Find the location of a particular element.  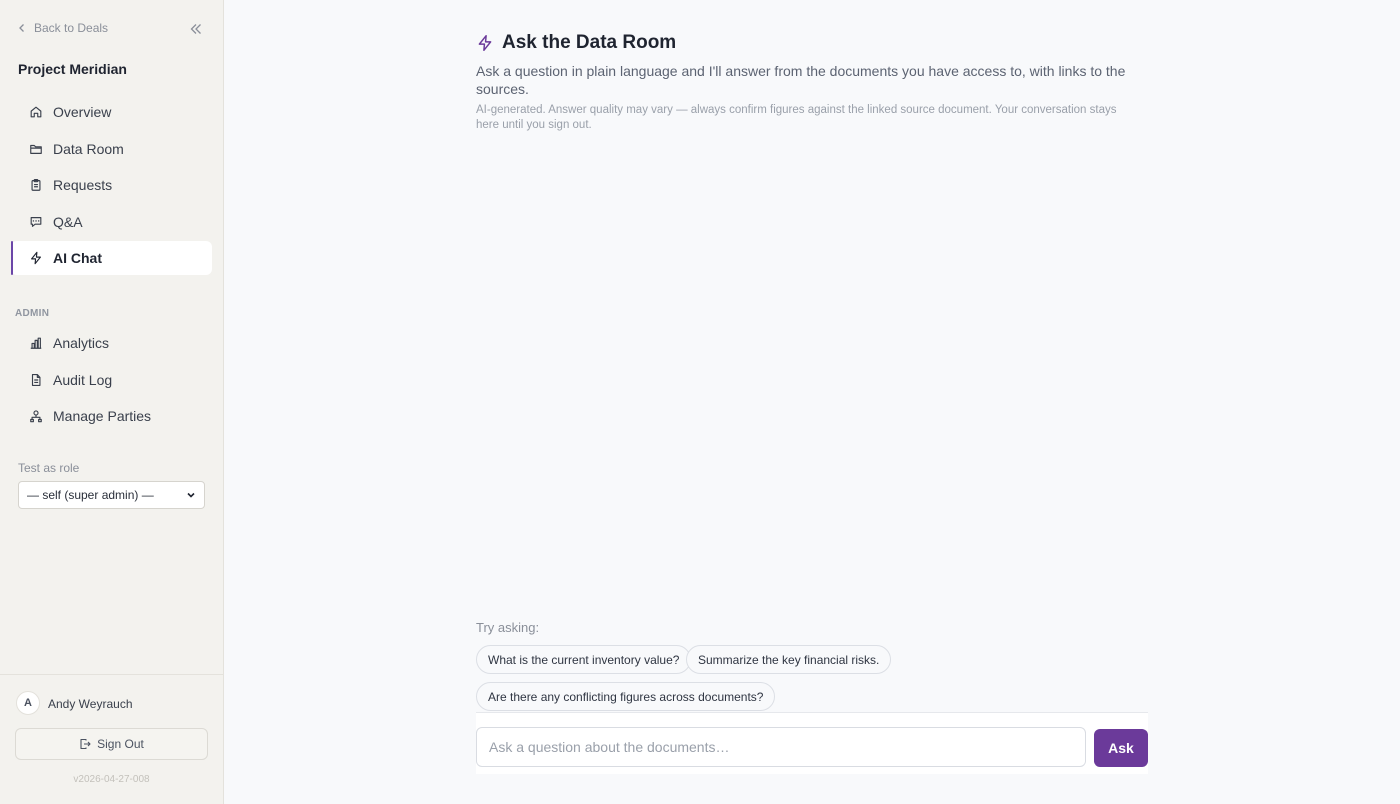

sidebar-item-qa: Q&A is located at coordinates (111, 222).